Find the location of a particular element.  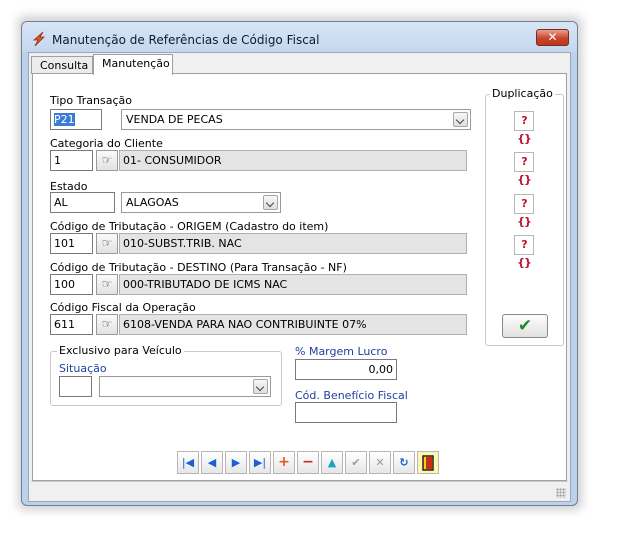

insert-icon: + is located at coordinates (284, 462).